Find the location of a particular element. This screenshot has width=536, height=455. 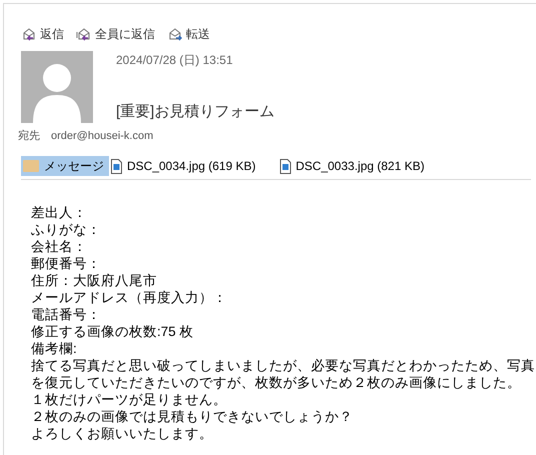

recipient-address: order@housei-k.com is located at coordinates (102, 136).